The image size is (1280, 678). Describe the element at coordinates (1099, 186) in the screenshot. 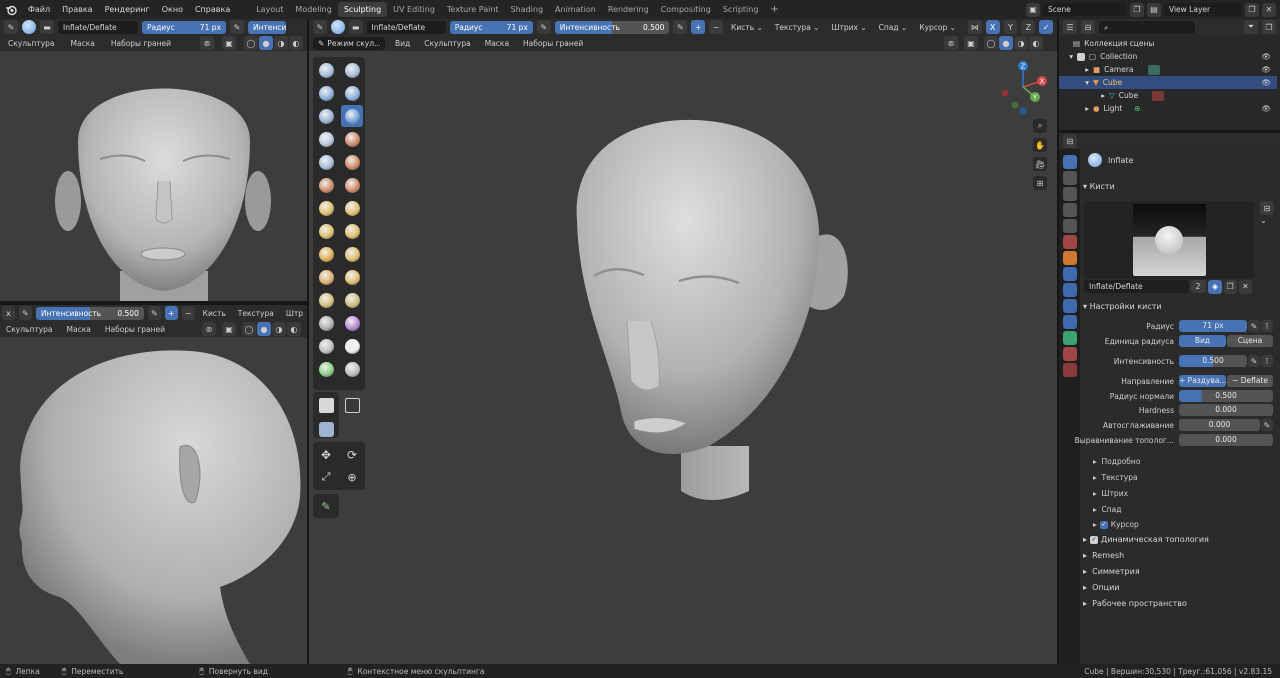

I see `brushes-section-header: ▾ Кисти` at that location.